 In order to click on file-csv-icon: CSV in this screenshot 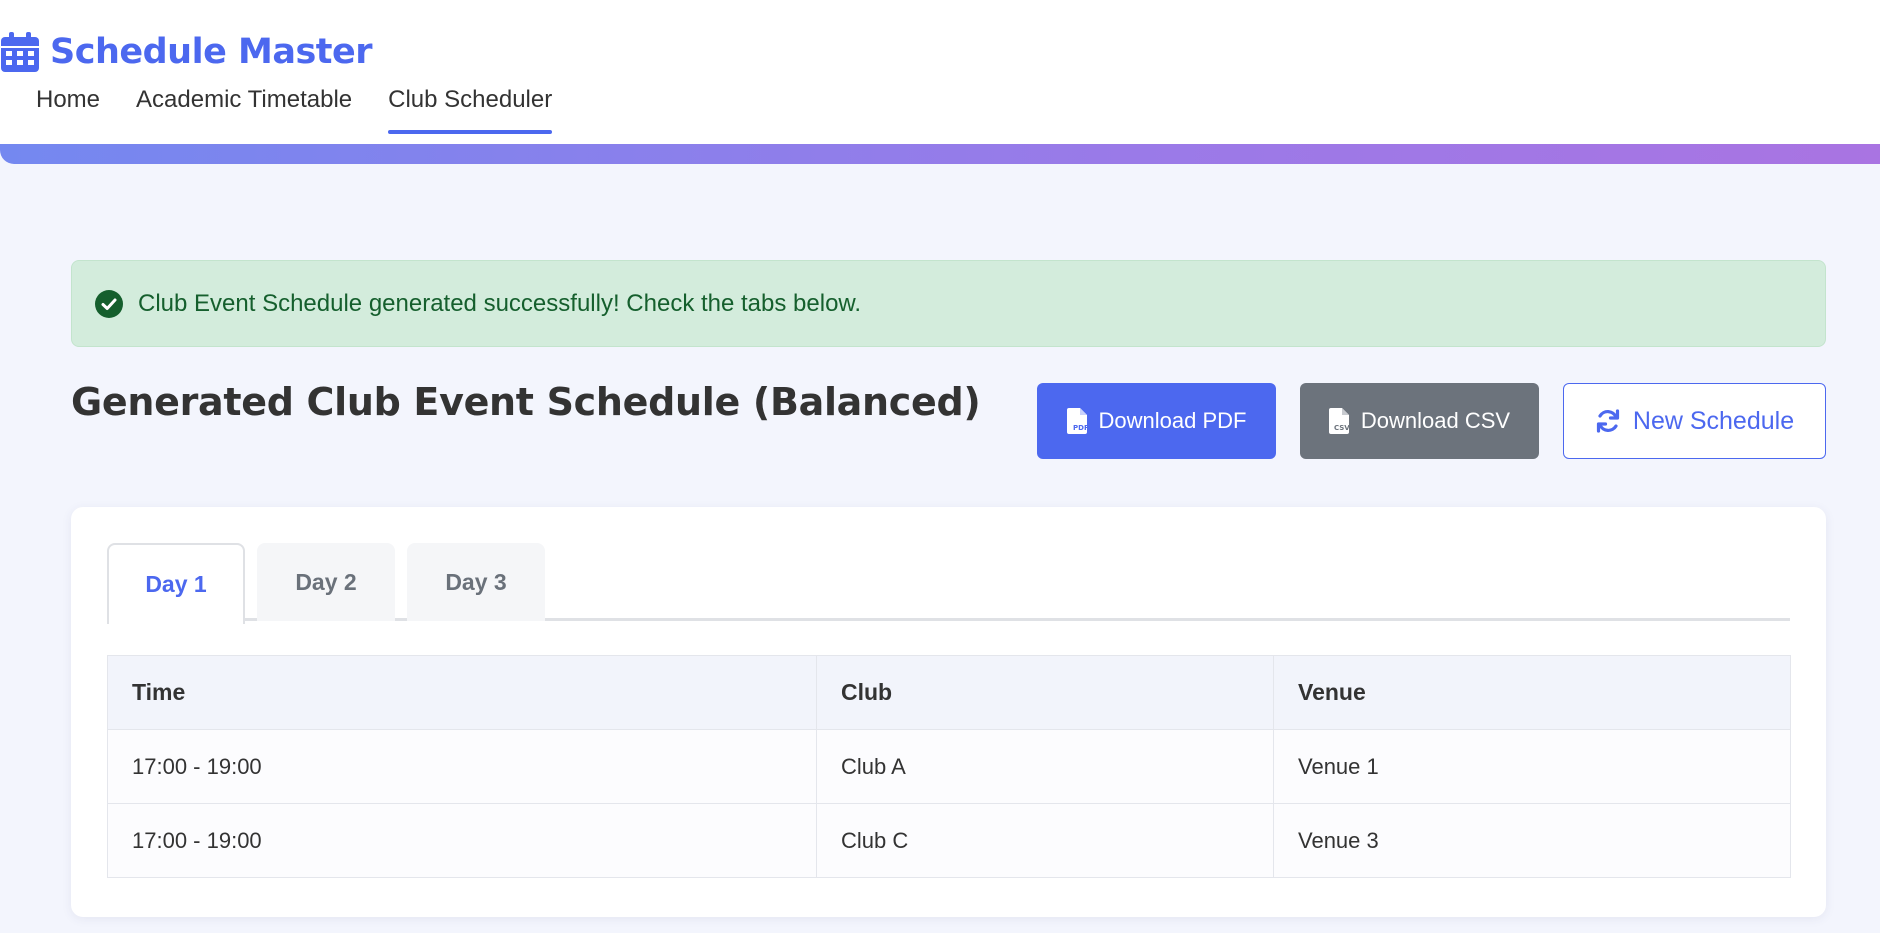, I will do `click(1338, 421)`.